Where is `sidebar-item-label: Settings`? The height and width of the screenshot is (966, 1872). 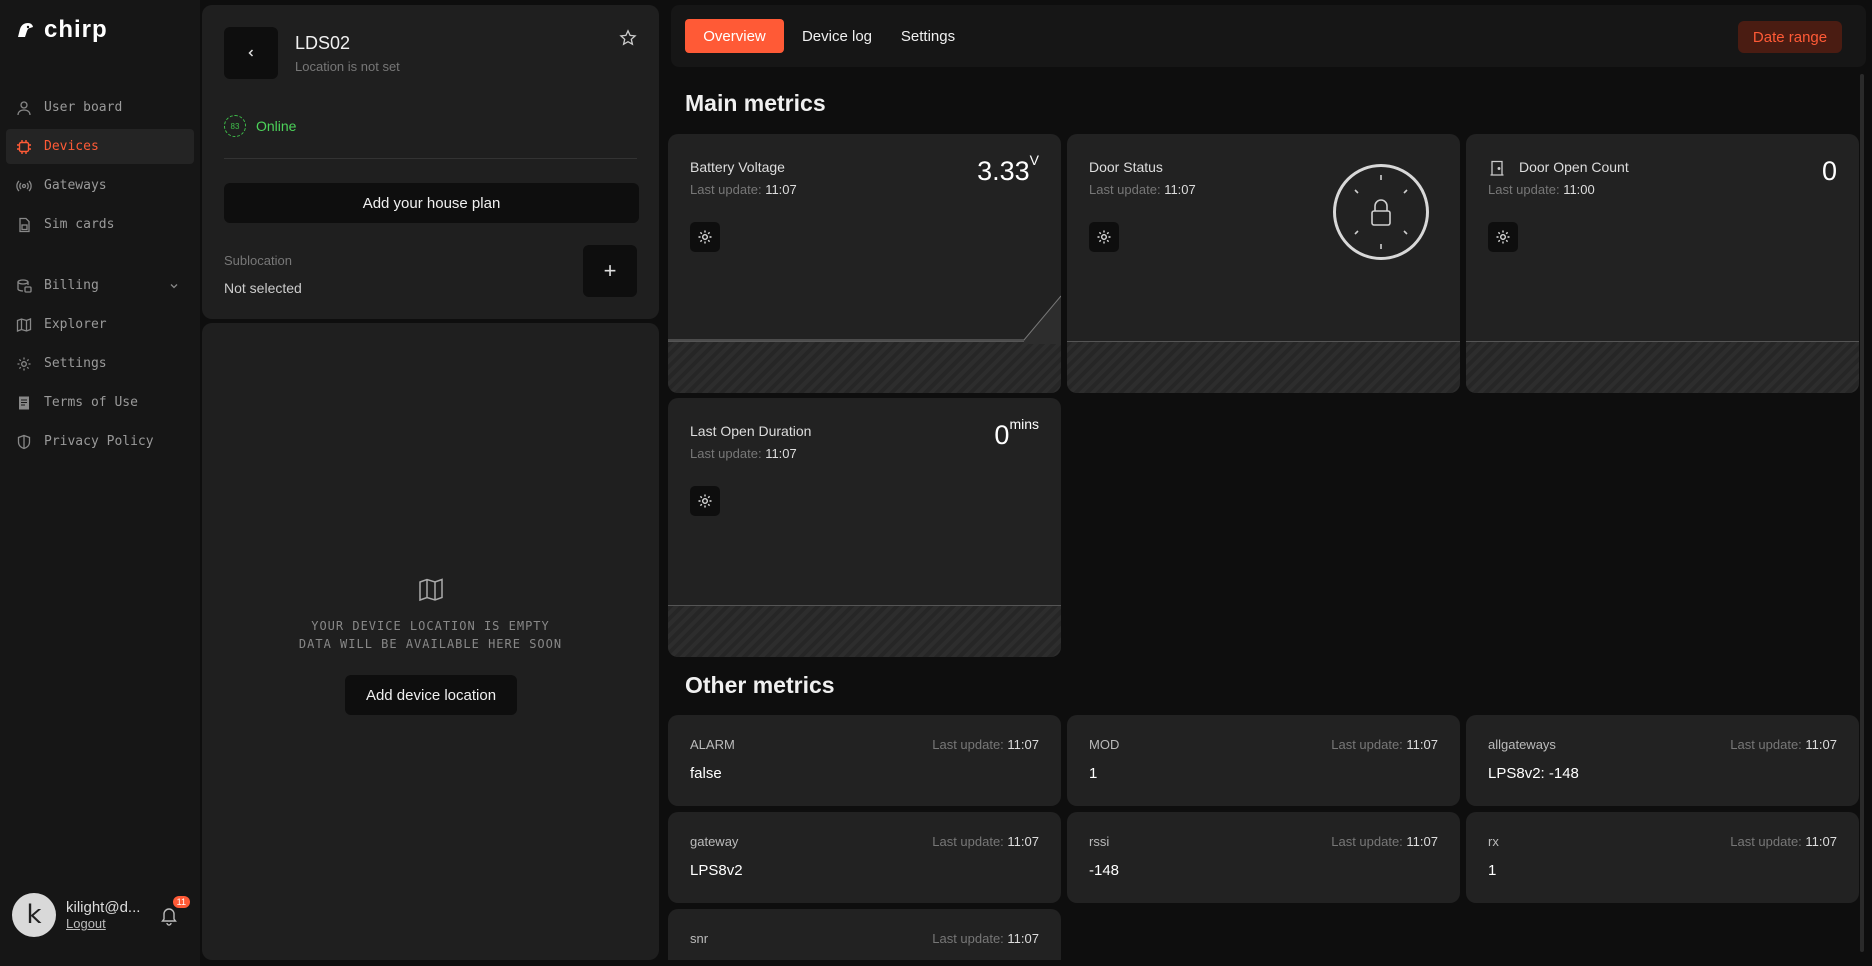
sidebar-item-label: Settings is located at coordinates (75, 363).